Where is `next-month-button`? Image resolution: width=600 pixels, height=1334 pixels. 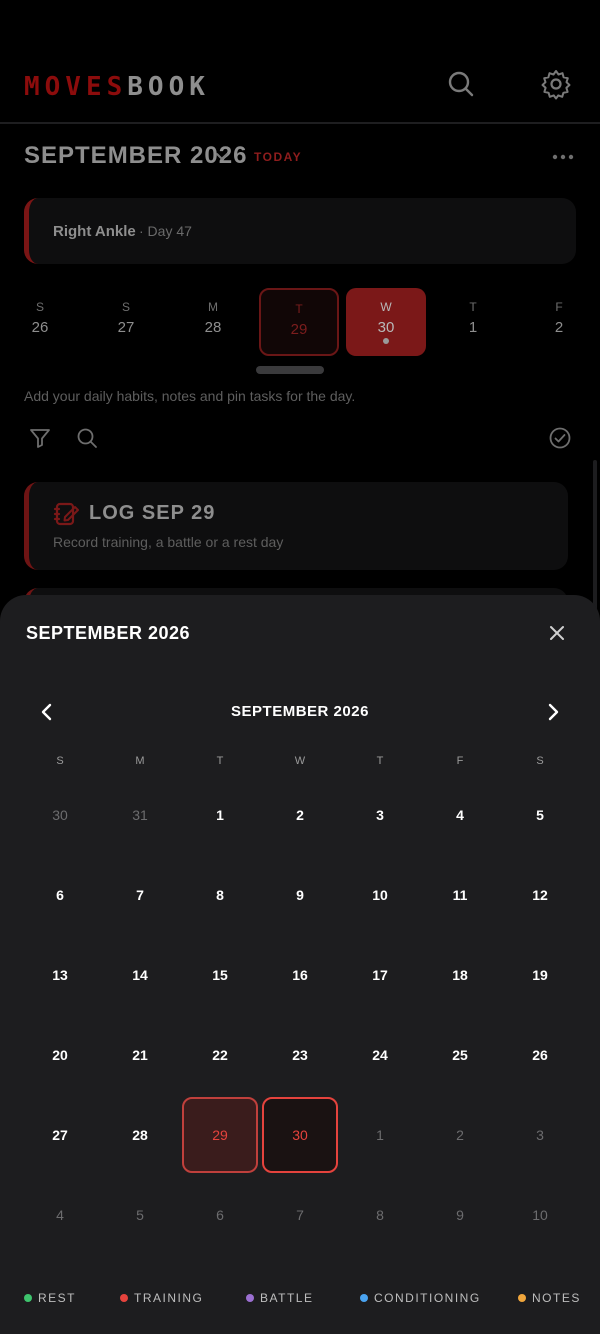 next-month-button is located at coordinates (553, 712).